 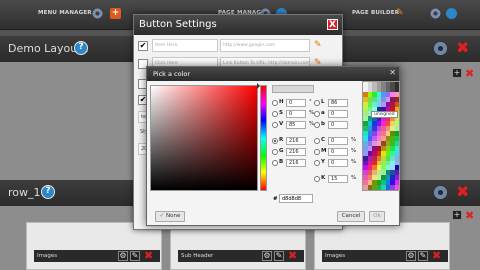 I want to click on field-label: K, so click(x=323, y=178).